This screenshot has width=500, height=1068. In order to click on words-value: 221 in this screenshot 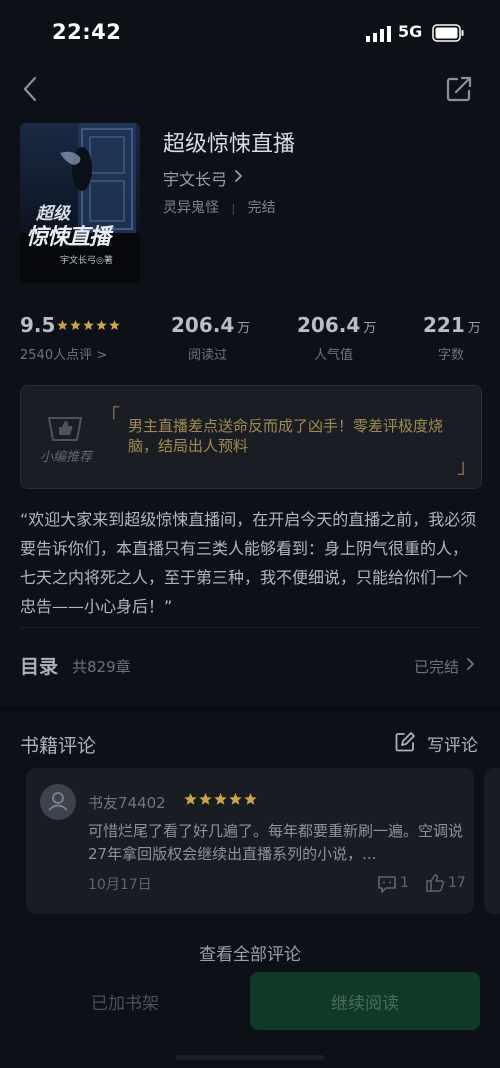, I will do `click(444, 325)`.